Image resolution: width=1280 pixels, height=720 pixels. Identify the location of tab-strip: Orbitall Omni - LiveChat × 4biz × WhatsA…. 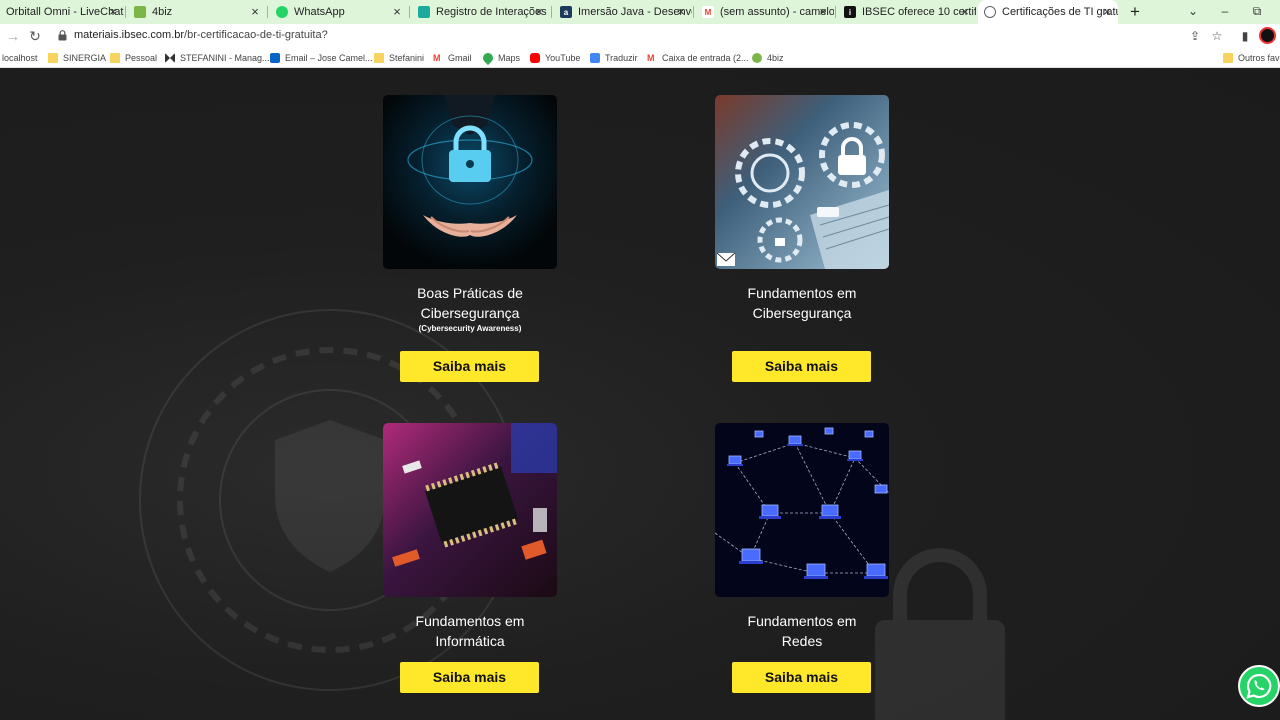
(640, 12).